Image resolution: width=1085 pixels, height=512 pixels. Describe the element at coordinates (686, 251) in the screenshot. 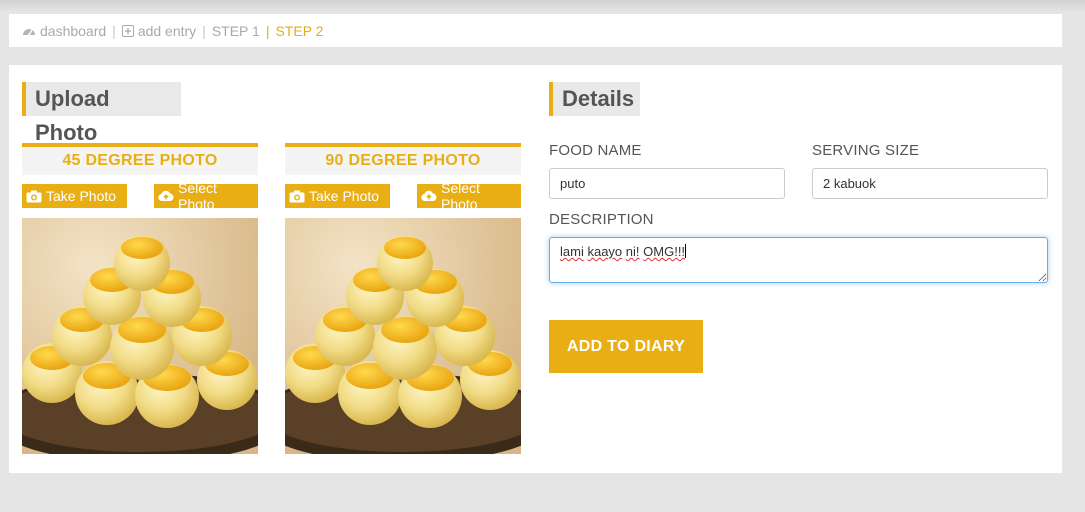

I see `text-caret` at that location.